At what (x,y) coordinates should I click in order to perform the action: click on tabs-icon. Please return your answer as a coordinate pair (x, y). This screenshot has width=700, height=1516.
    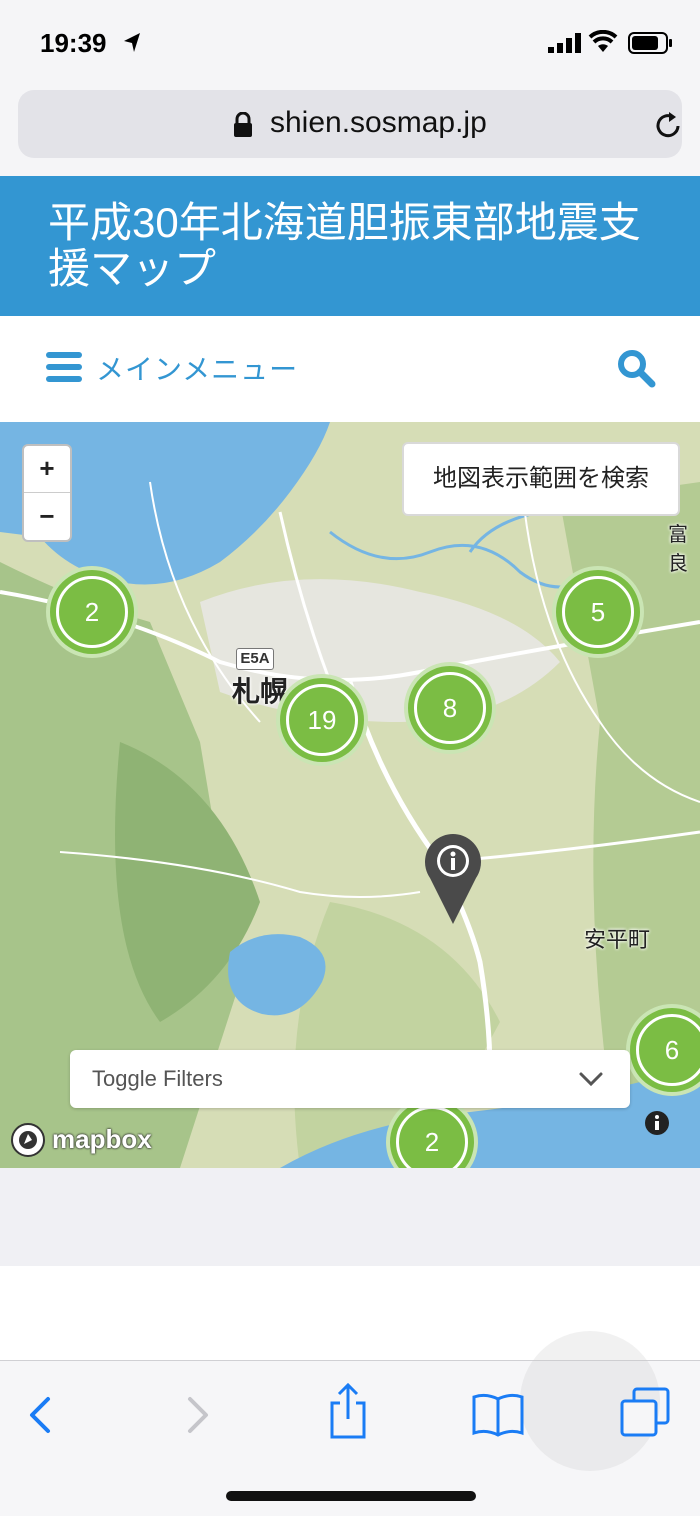
    Looking at the image, I should click on (645, 1412).